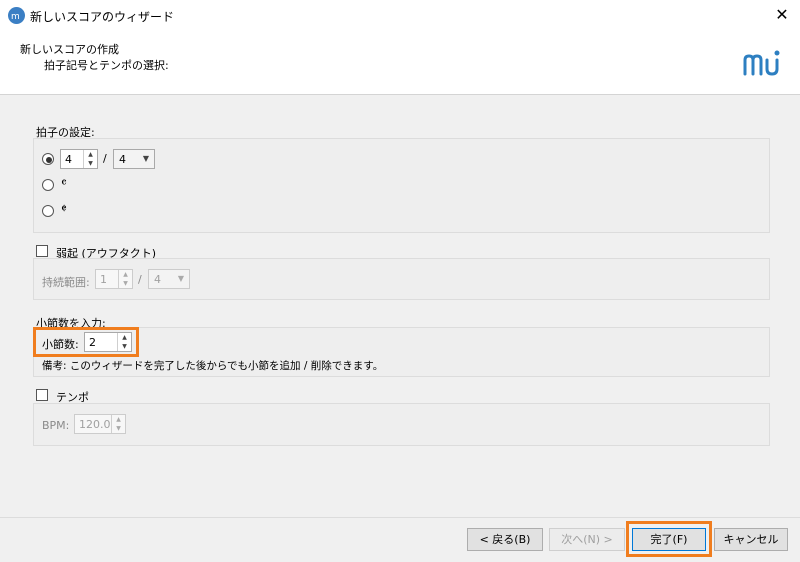  What do you see at coordinates (782, 15) in the screenshot?
I see `close-icon: ✕` at bounding box center [782, 15].